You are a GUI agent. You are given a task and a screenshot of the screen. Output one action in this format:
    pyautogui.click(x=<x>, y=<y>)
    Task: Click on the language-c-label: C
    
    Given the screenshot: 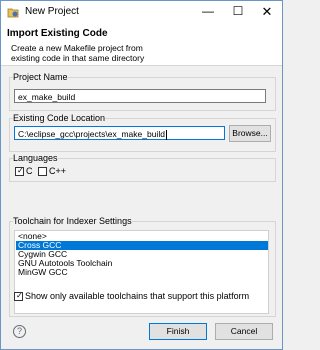 What is the action you would take?
    pyautogui.click(x=29, y=171)
    